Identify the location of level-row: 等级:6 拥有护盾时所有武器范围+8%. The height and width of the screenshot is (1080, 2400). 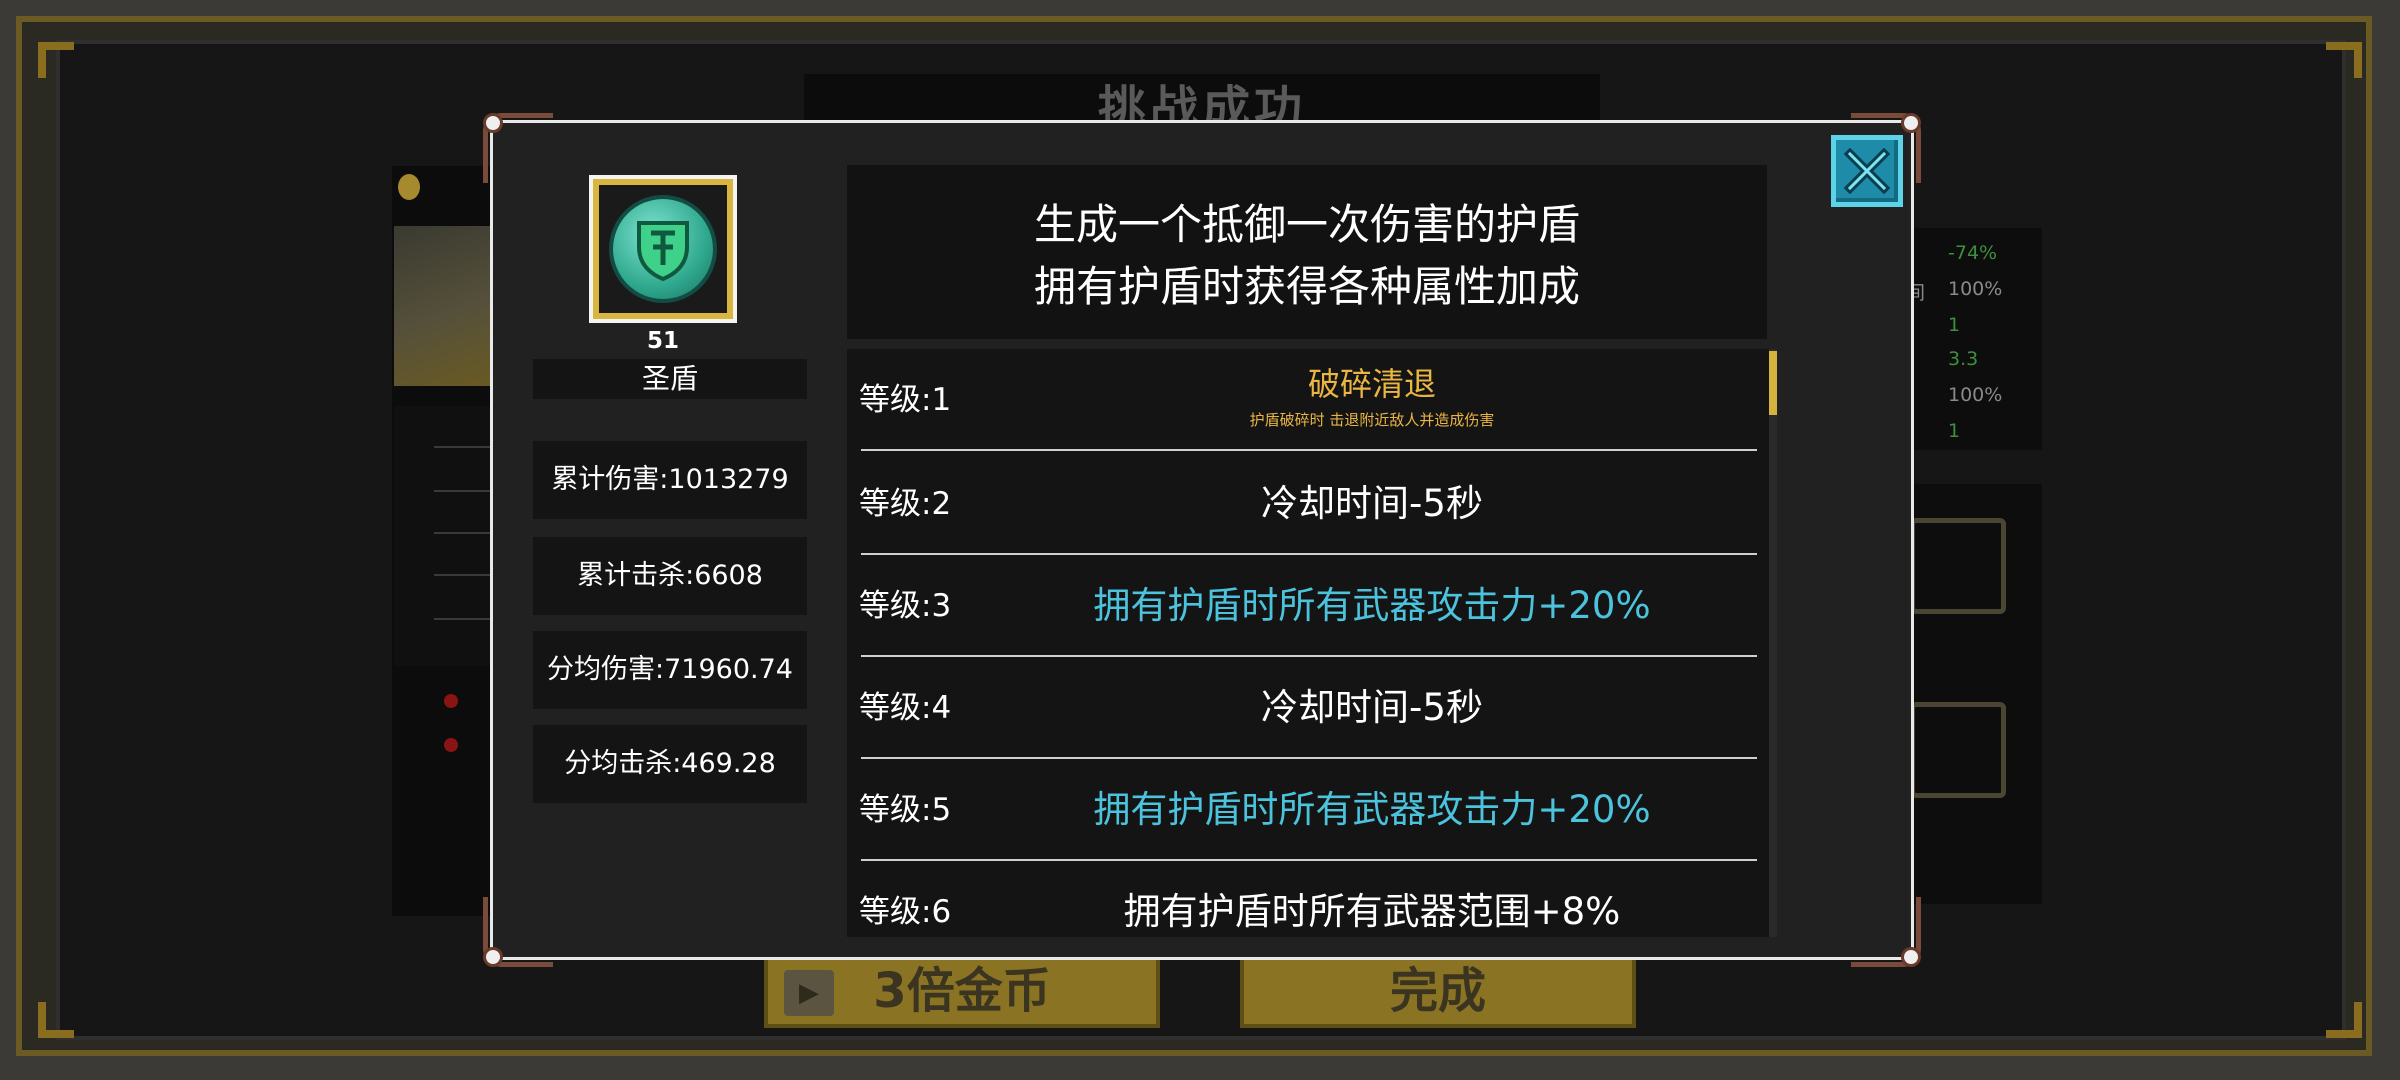
(1302, 899).